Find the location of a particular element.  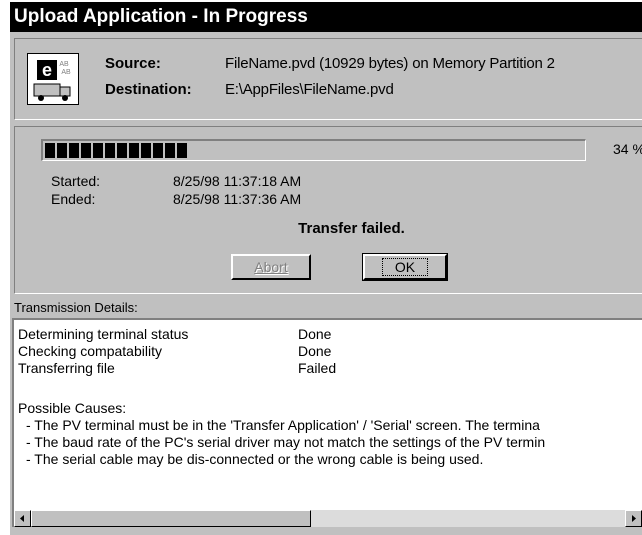

svg-text: e is located at coordinates (47, 70).